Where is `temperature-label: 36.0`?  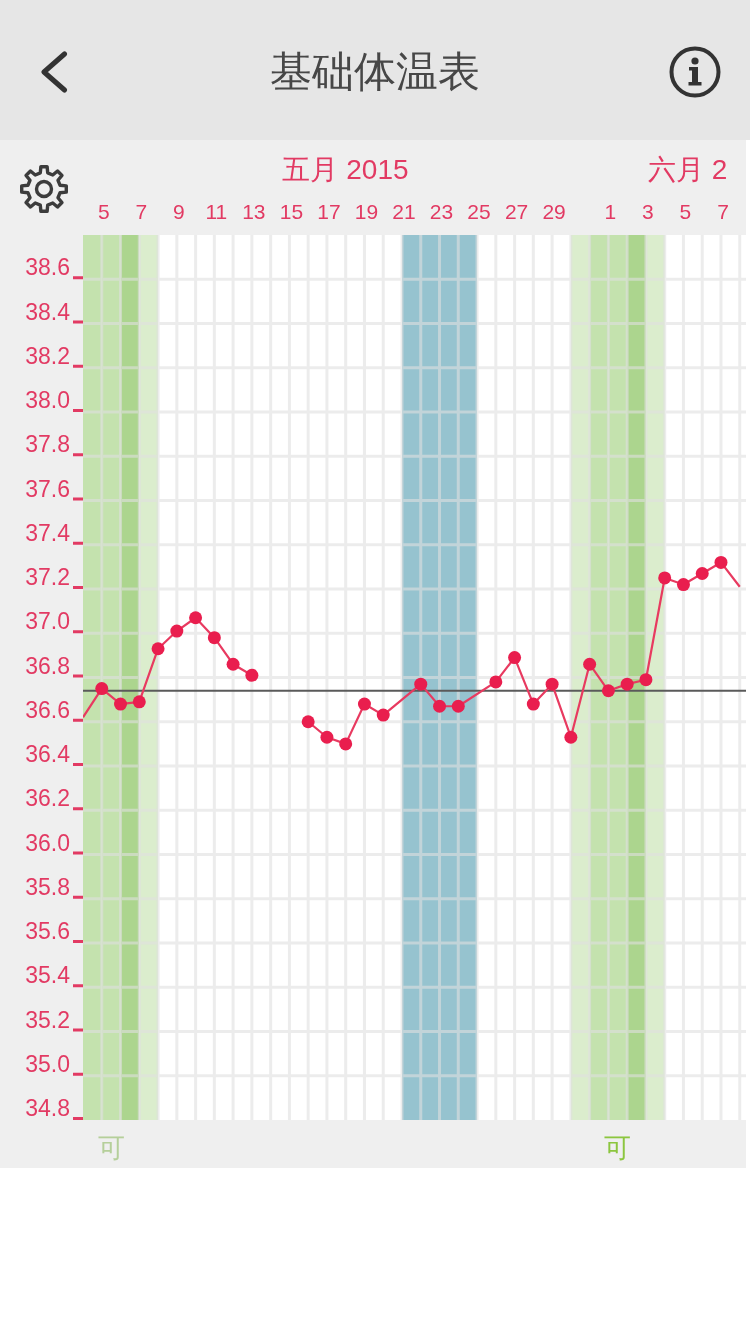 temperature-label: 36.0 is located at coordinates (47, 842).